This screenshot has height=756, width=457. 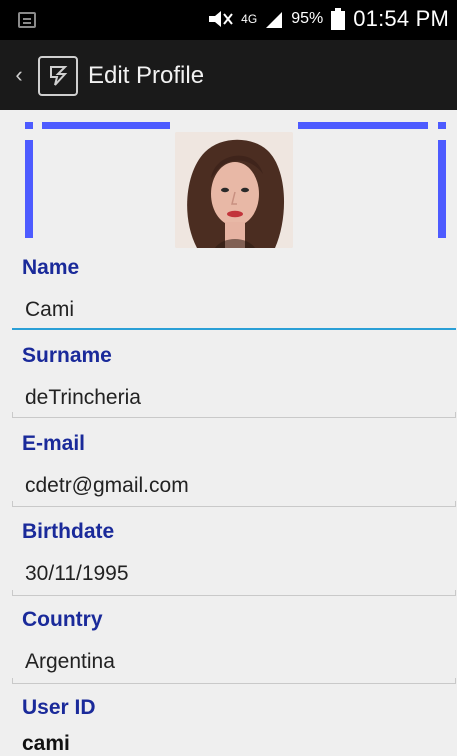 I want to click on app-logo, so click(x=58, y=76).